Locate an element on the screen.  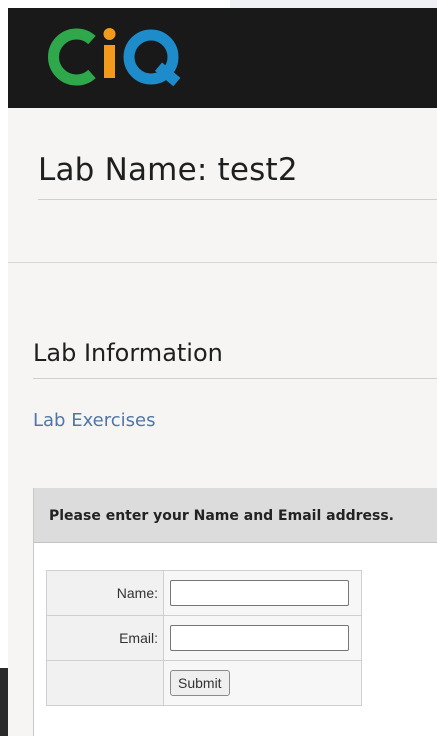
email-field-cell is located at coordinates (262, 638).